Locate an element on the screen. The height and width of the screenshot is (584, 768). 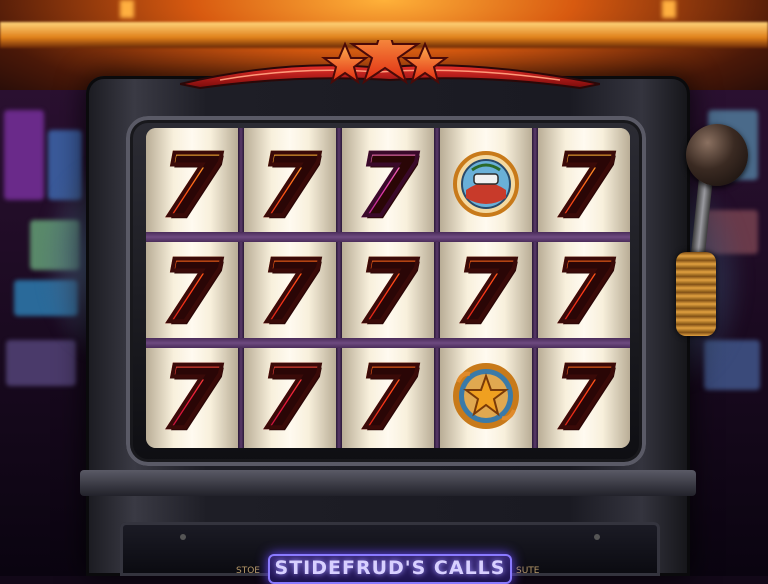
side-label-left: STOE is located at coordinates (248, 571).